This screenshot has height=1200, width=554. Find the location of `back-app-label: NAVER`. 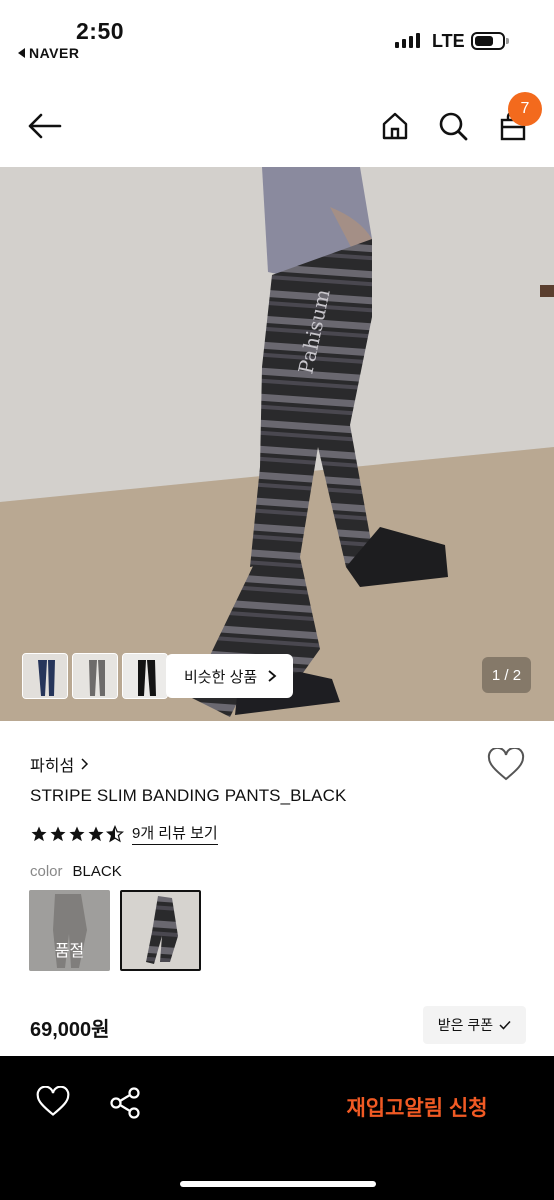

back-app-label: NAVER is located at coordinates (54, 53).